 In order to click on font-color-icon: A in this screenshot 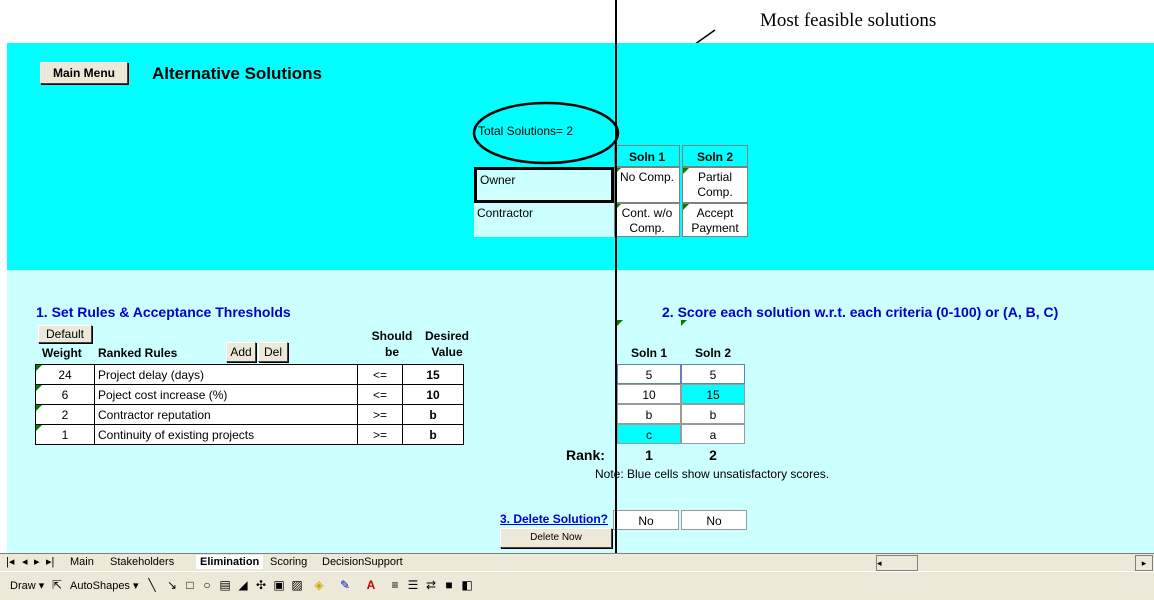, I will do `click(371, 585)`.